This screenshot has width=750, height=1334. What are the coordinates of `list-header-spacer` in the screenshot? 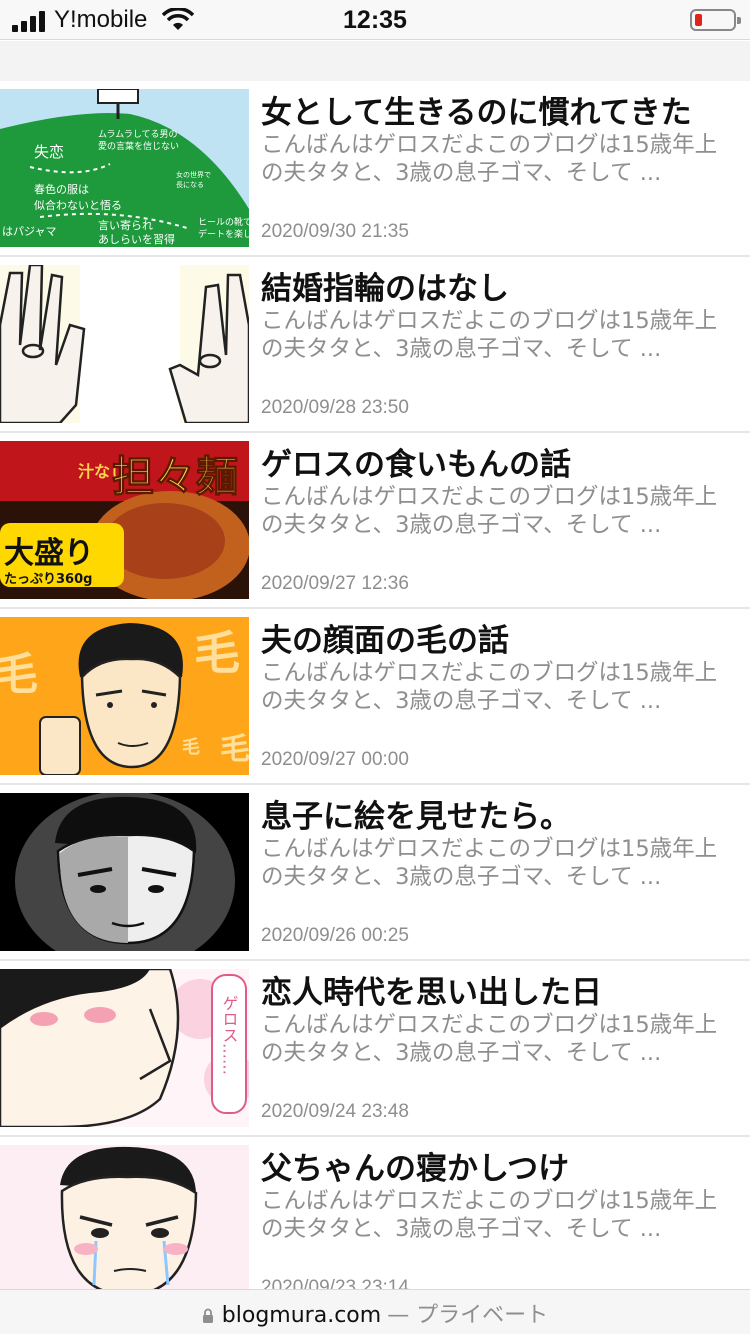 It's located at (375, 61).